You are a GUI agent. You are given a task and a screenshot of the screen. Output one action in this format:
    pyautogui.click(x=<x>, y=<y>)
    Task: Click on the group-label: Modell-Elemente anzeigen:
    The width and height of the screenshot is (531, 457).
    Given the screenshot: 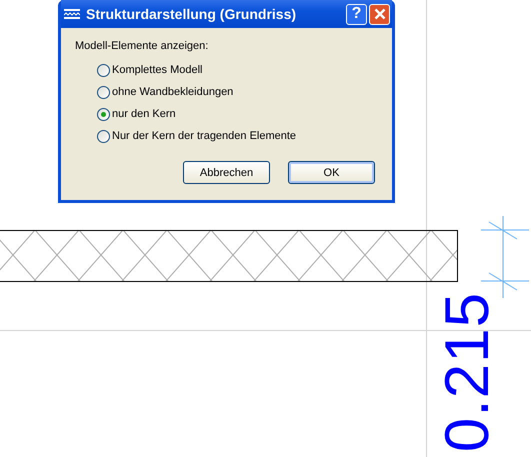 What is the action you would take?
    pyautogui.click(x=142, y=46)
    